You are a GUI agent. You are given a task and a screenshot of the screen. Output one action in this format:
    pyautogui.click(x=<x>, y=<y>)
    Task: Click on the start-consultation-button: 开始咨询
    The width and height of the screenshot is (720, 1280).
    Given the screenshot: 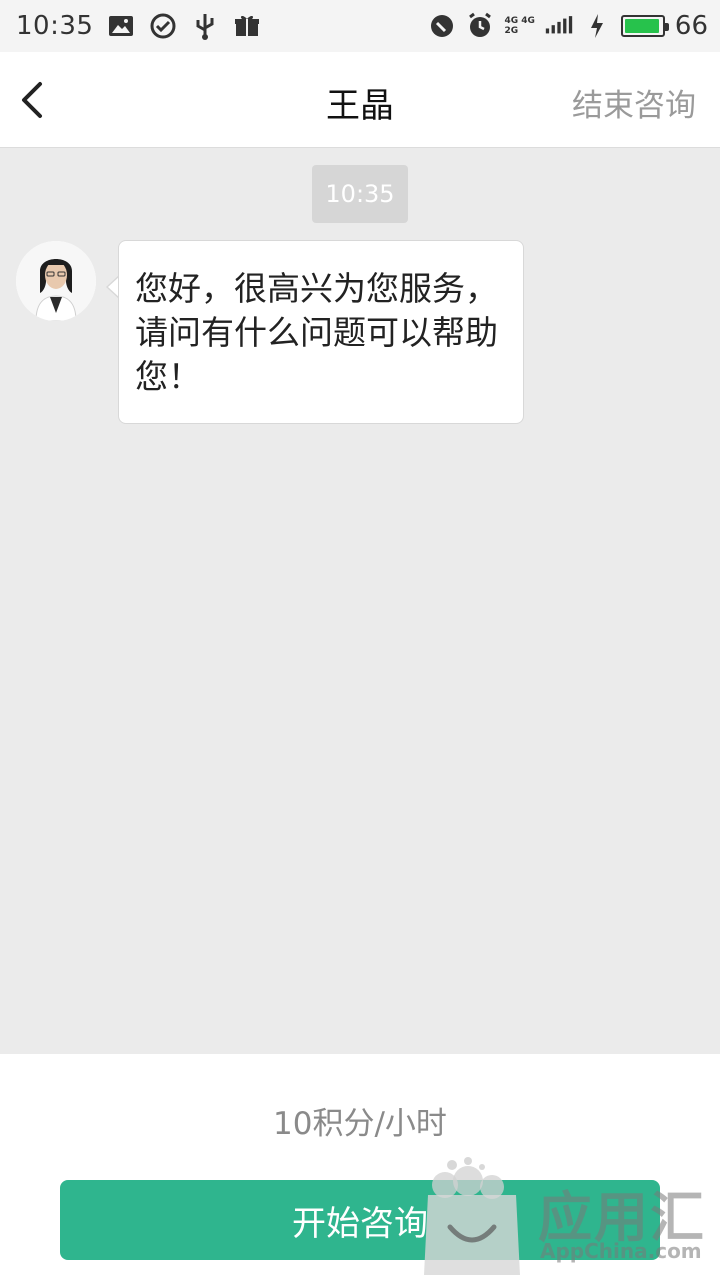 What is the action you would take?
    pyautogui.click(x=360, y=1220)
    